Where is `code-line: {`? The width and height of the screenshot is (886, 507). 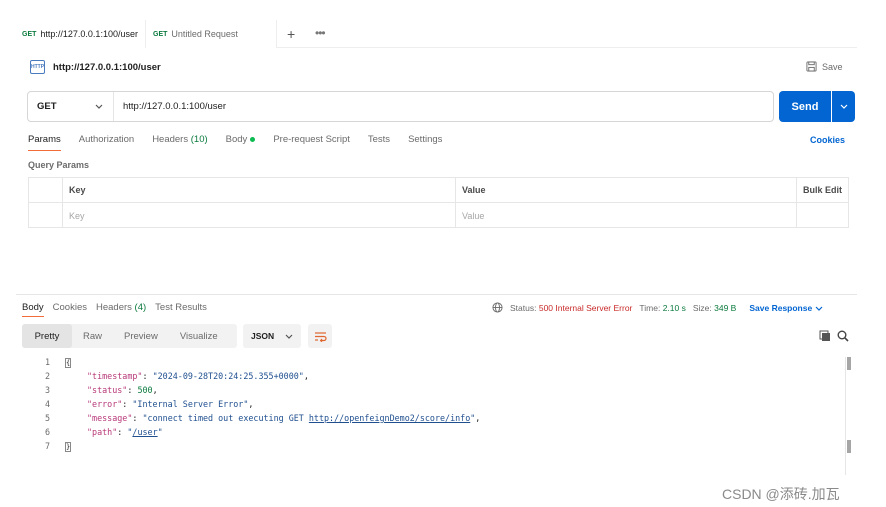 code-line: { is located at coordinates (68, 362).